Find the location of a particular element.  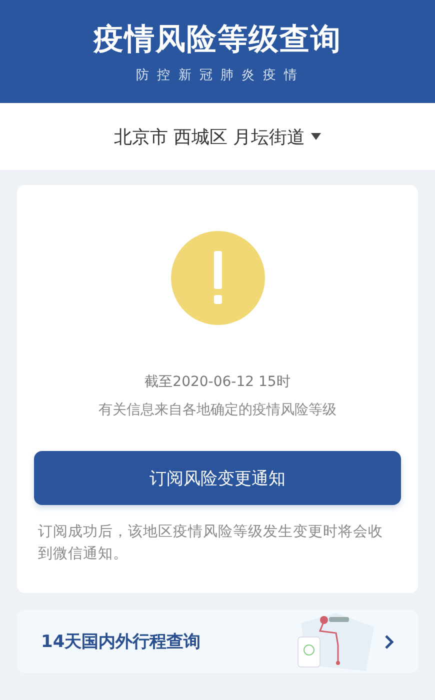

subscribe-note: 订阅成功后，该地区疫情风险等级发生变更时将会收到微信通知。 is located at coordinates (210, 543).